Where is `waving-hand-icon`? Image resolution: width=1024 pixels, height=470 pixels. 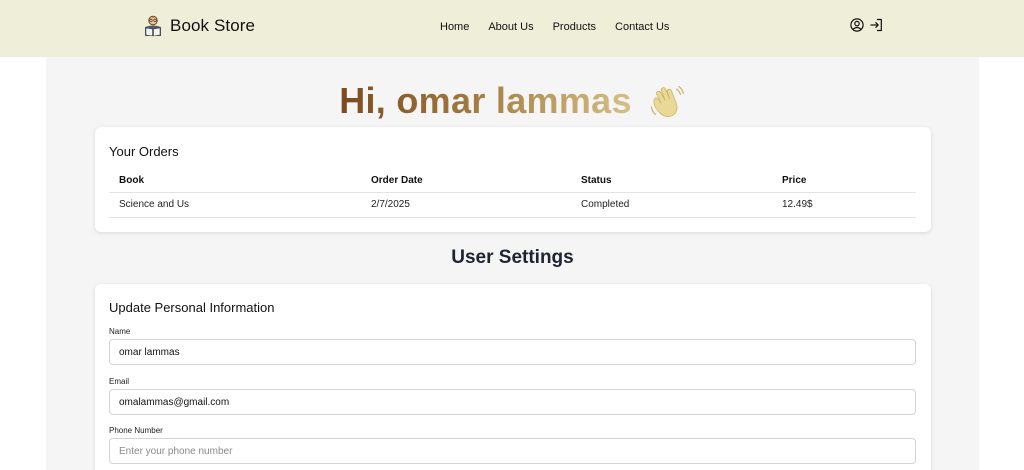
waving-hand-icon is located at coordinates (667, 101).